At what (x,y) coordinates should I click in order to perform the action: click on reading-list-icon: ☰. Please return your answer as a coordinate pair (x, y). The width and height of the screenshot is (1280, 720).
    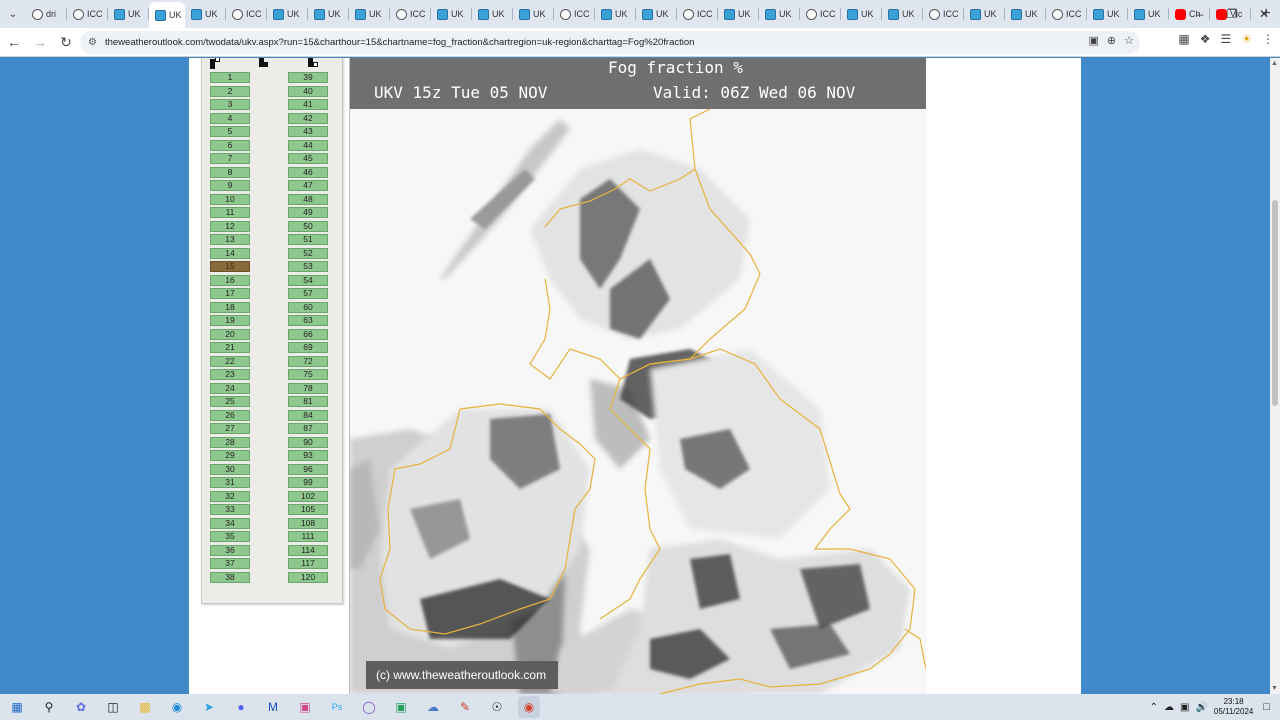
    Looking at the image, I should click on (1225, 39).